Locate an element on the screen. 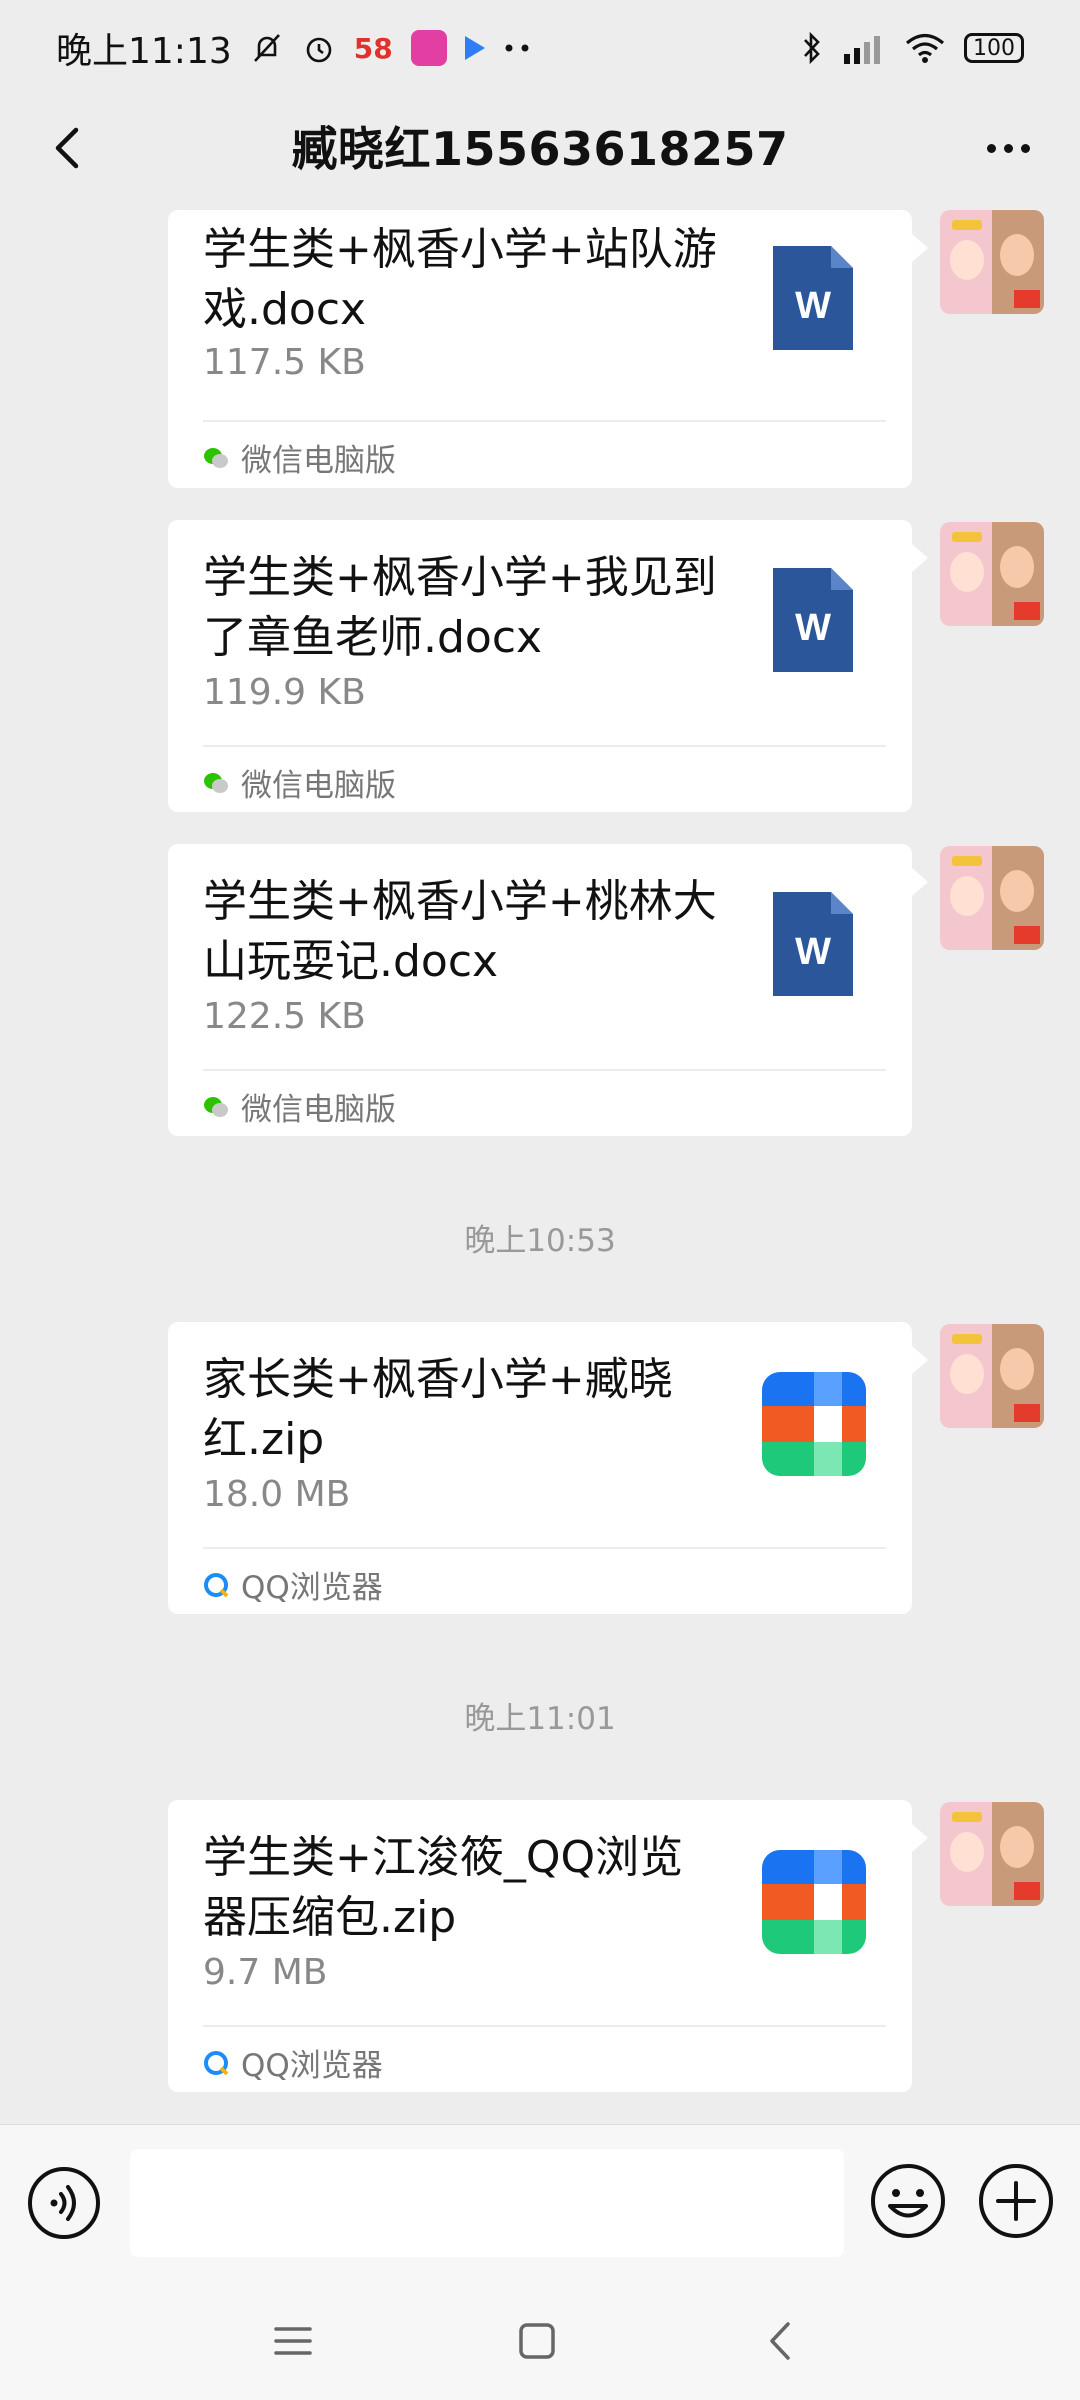 Image resolution: width=1080 pixels, height=2400 pixels. alarm-icon is located at coordinates (319, 48).